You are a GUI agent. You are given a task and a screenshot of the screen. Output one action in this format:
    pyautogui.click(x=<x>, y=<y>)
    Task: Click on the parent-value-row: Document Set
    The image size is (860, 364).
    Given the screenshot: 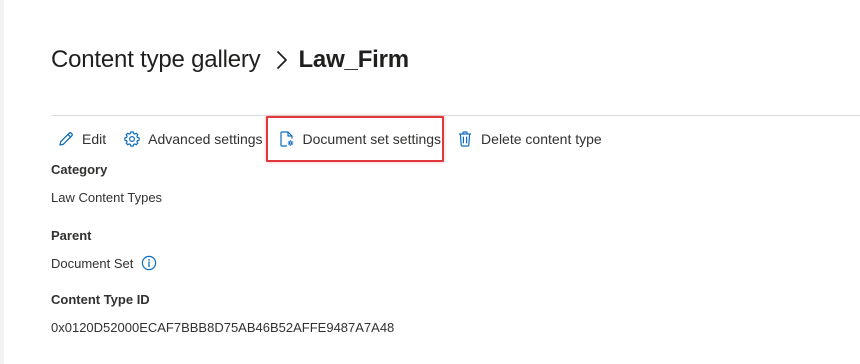 What is the action you would take?
    pyautogui.click(x=104, y=263)
    